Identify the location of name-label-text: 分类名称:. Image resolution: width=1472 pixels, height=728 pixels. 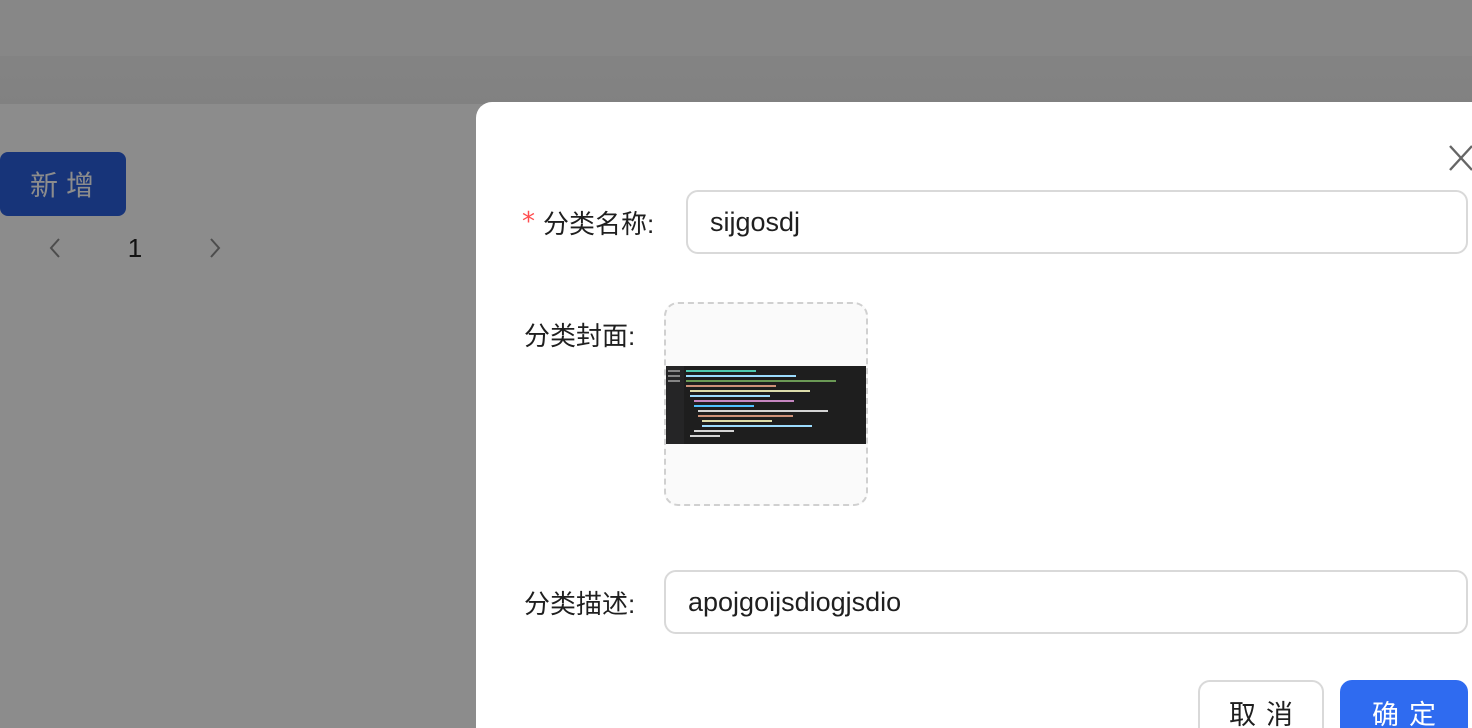
(599, 223).